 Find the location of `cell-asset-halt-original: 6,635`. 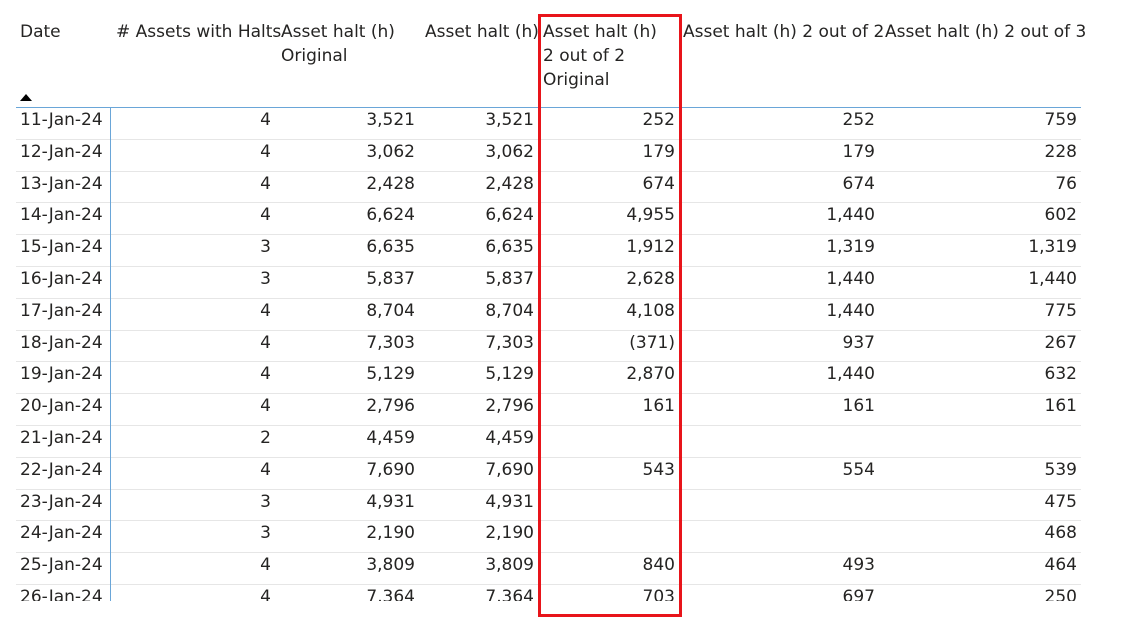

cell-asset-halt-original: 6,635 is located at coordinates (390, 247).